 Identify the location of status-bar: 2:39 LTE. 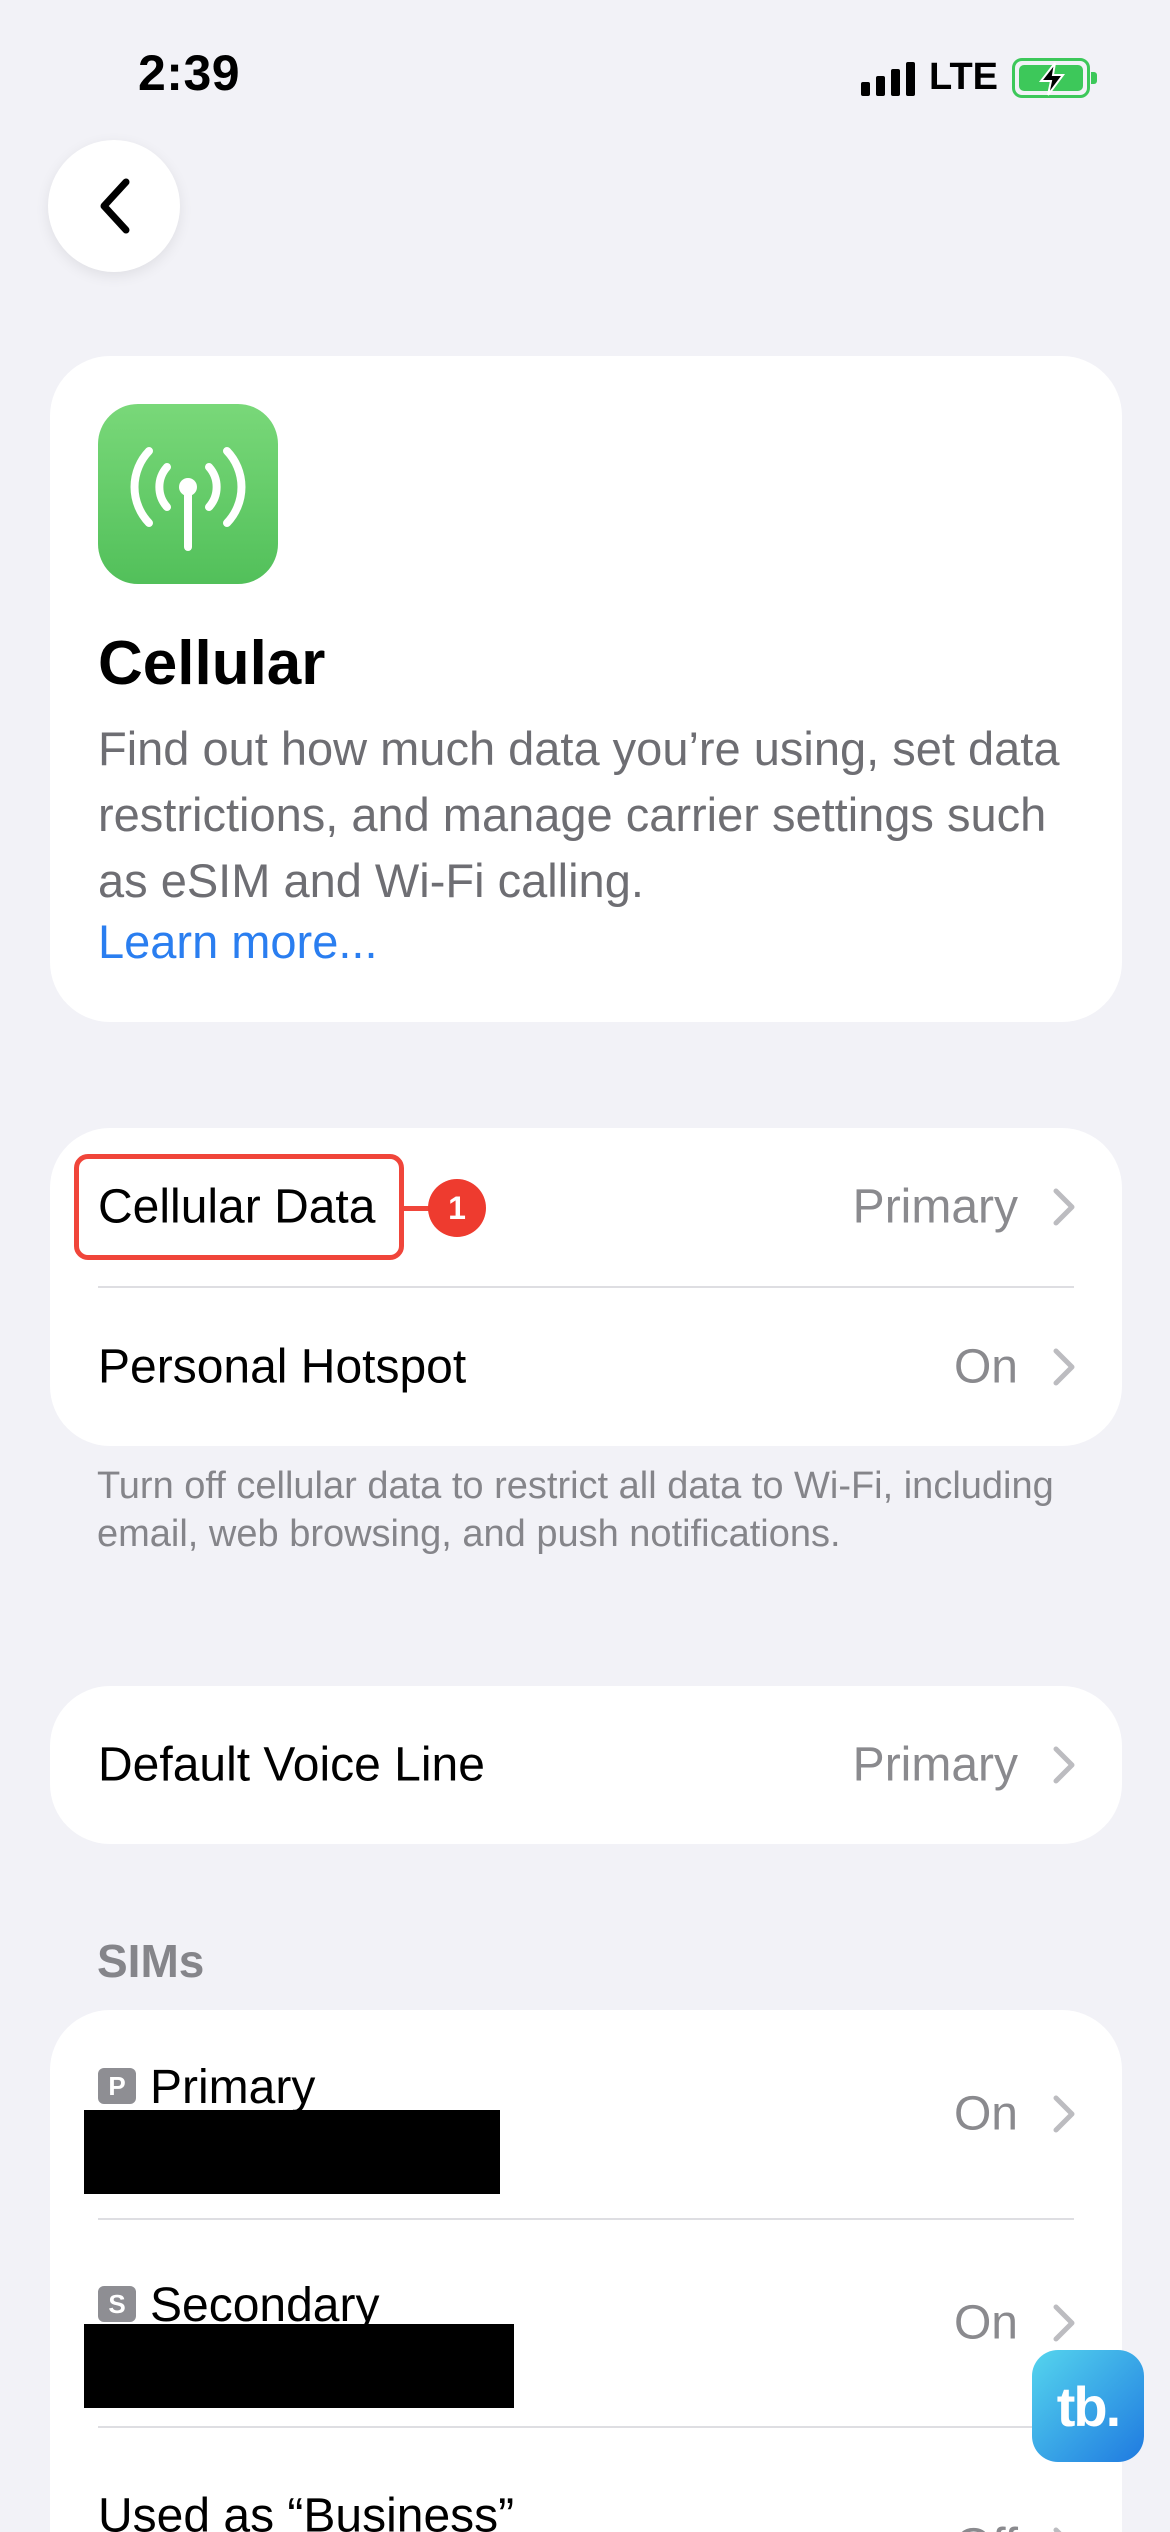
(585, 75).